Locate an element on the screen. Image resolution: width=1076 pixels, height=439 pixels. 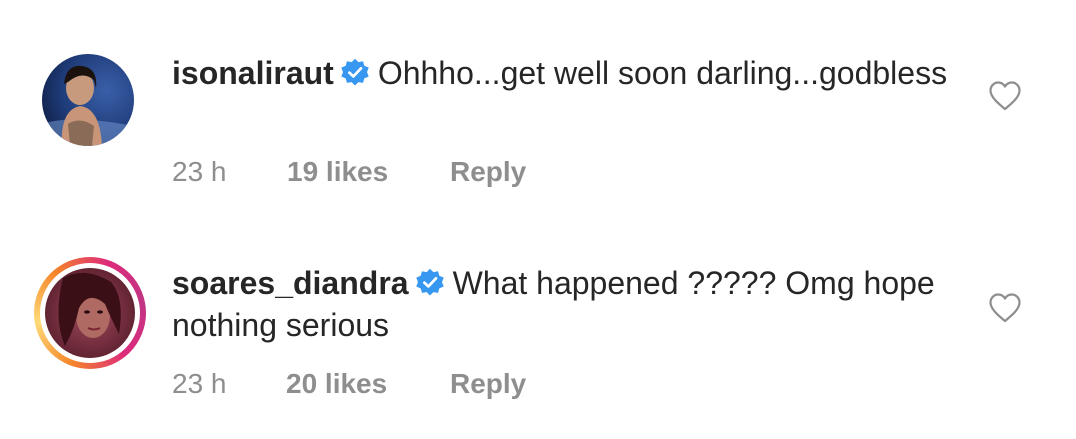
avatar is located at coordinates (88, 100).